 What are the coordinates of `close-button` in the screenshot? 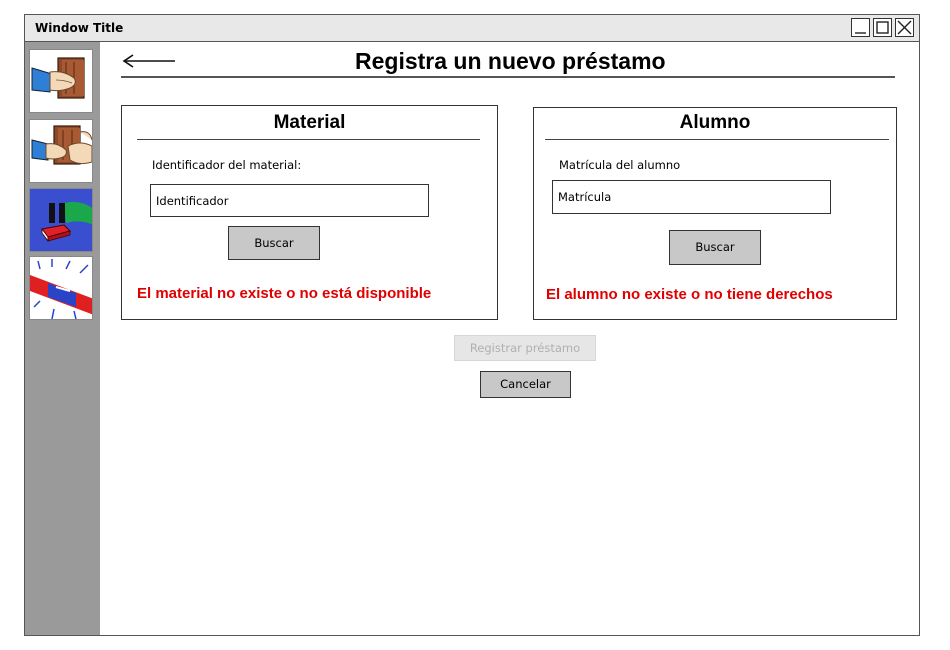 It's located at (904, 27).